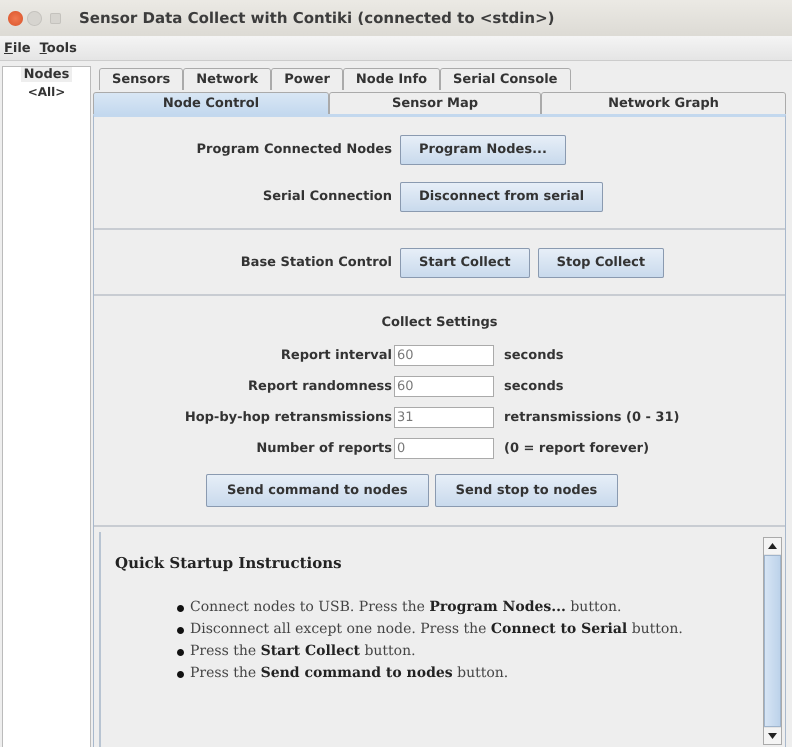  I want to click on menu-item: Tools, so click(58, 48).